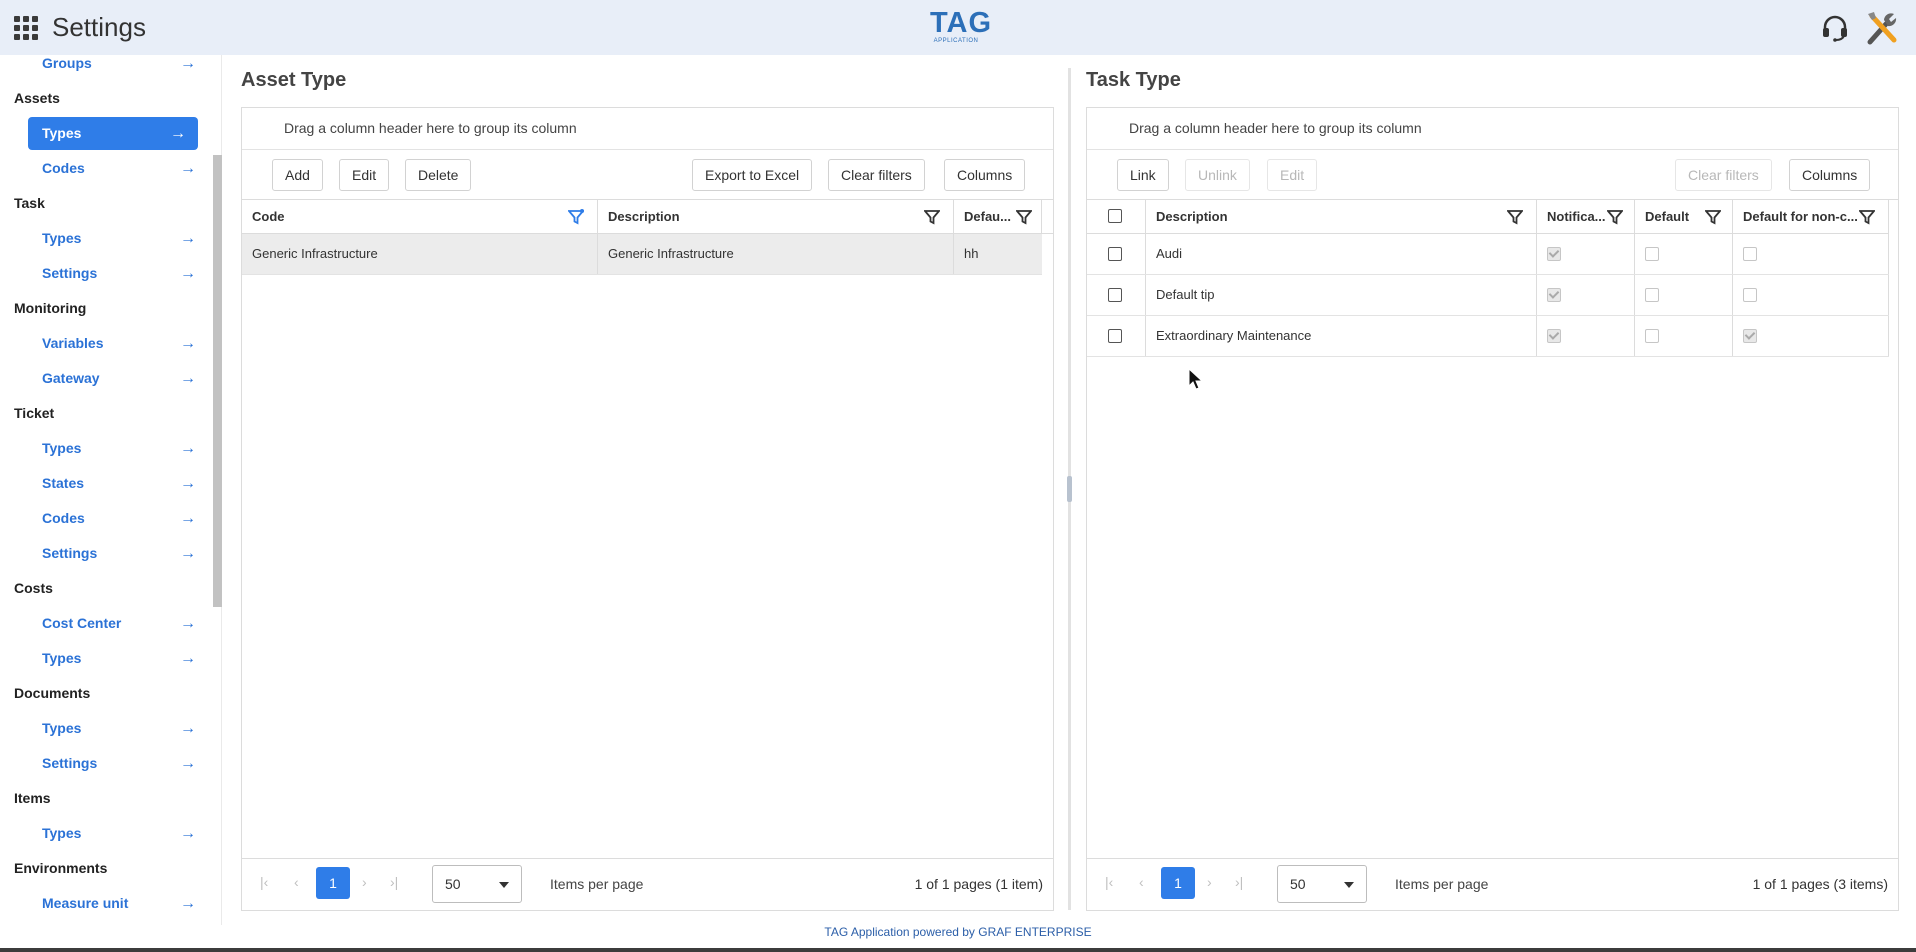 This screenshot has height=952, width=1916. I want to click on table-row: Default tip, so click(1488, 295).